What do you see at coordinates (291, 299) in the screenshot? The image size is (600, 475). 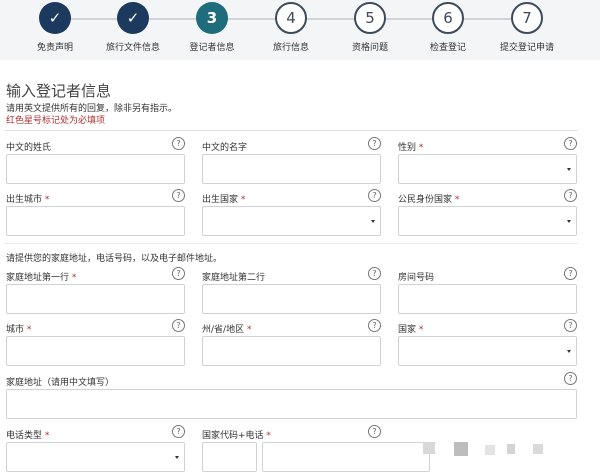 I see `address-line2-input` at bounding box center [291, 299].